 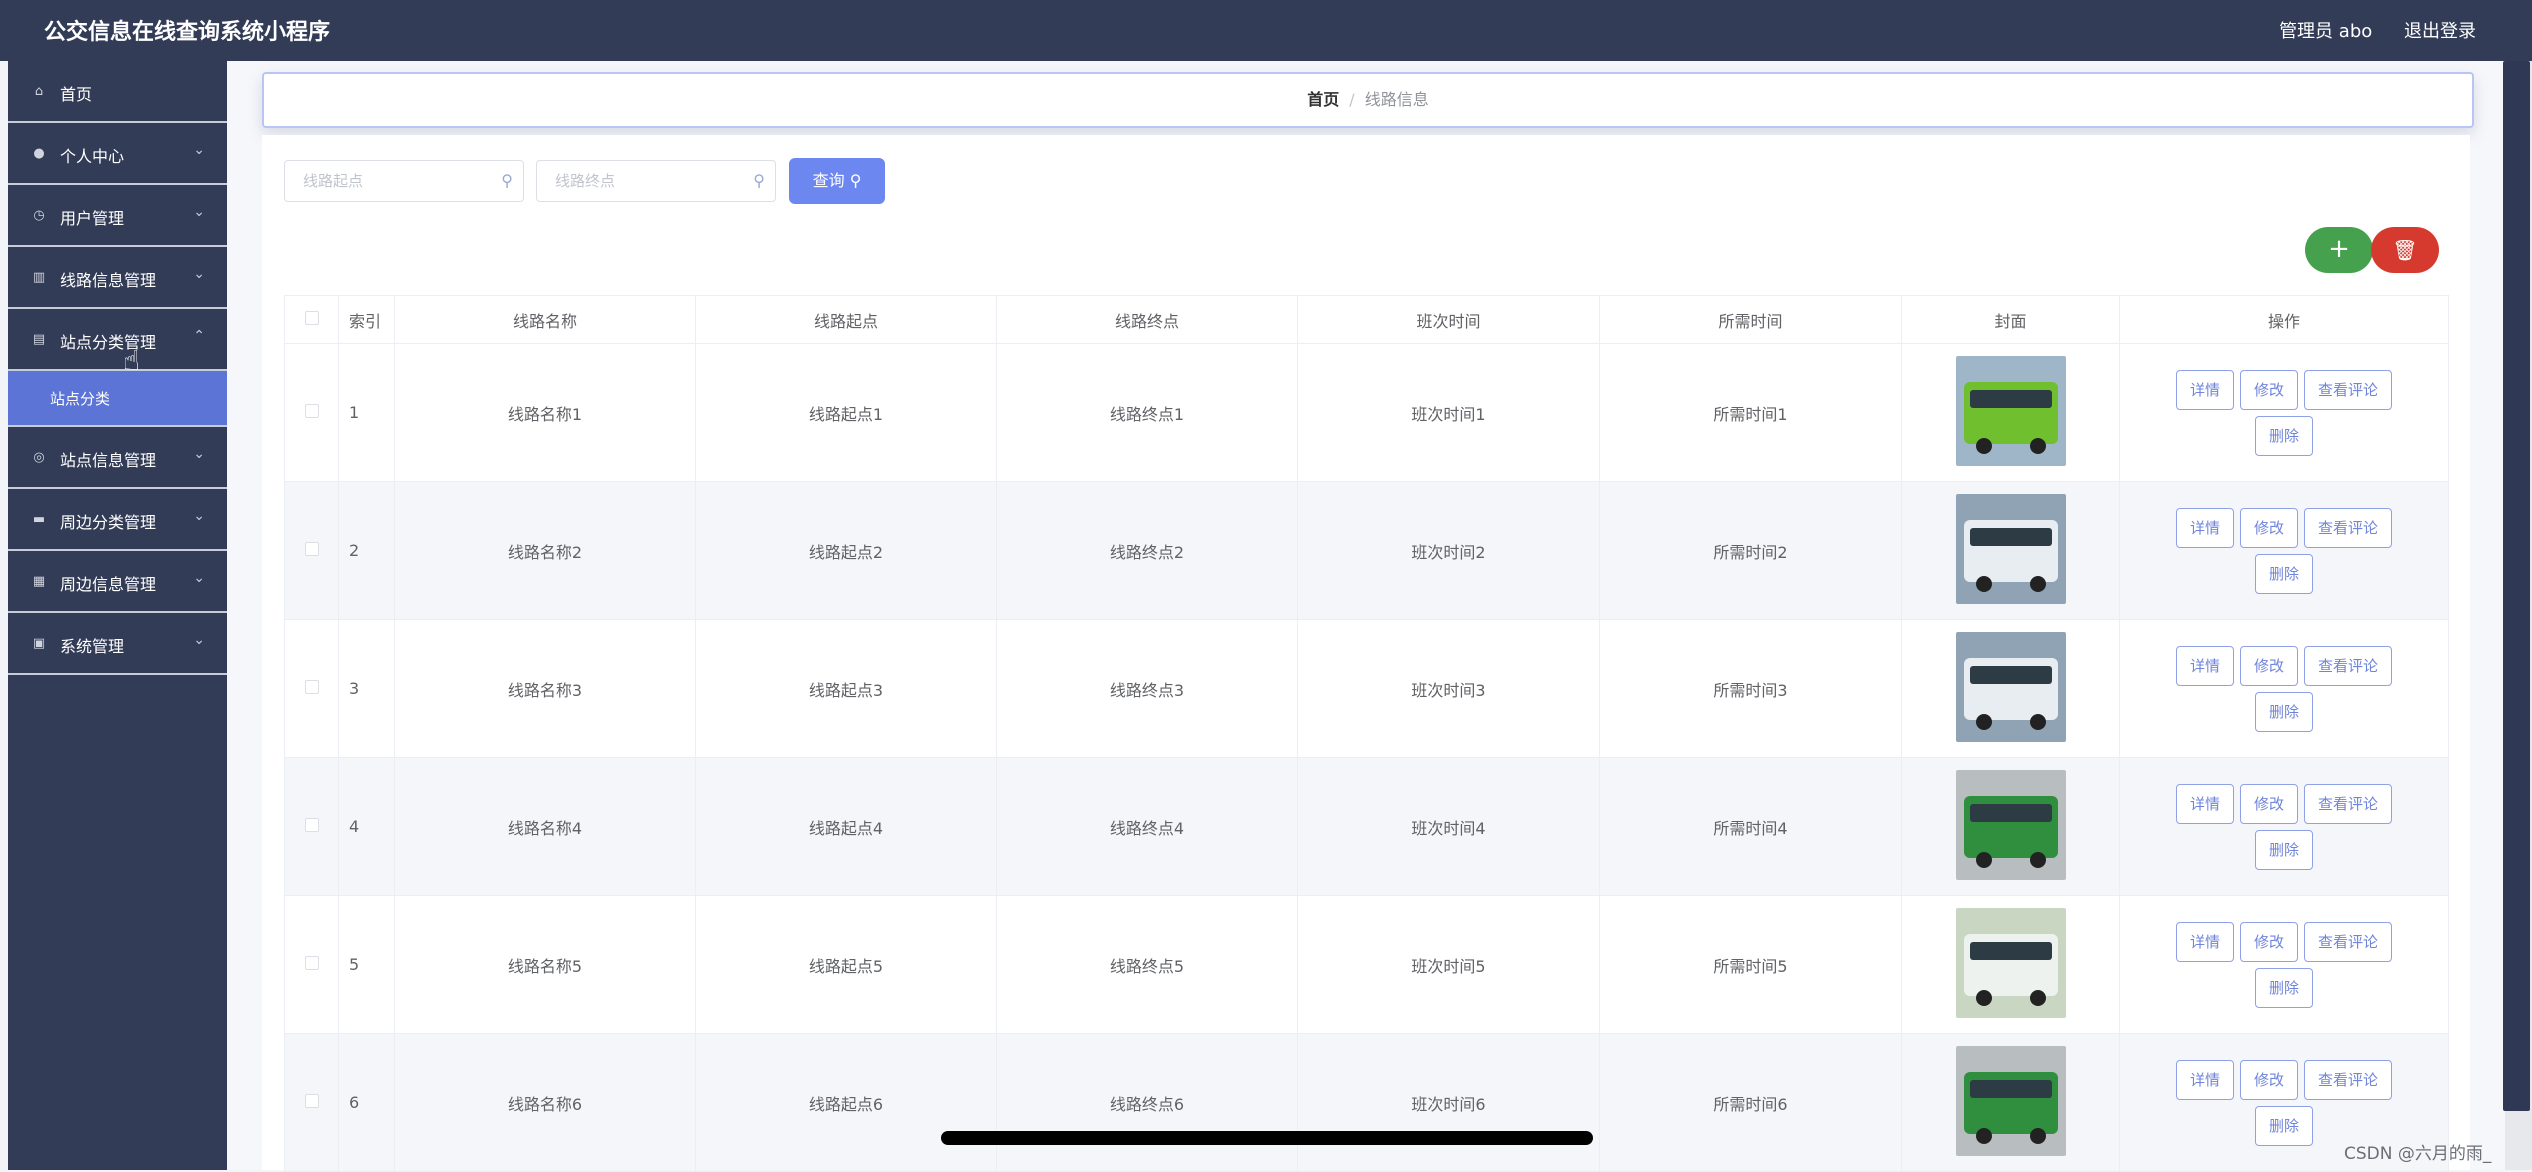 I want to click on header-actions: 操作, so click(x=2284, y=319).